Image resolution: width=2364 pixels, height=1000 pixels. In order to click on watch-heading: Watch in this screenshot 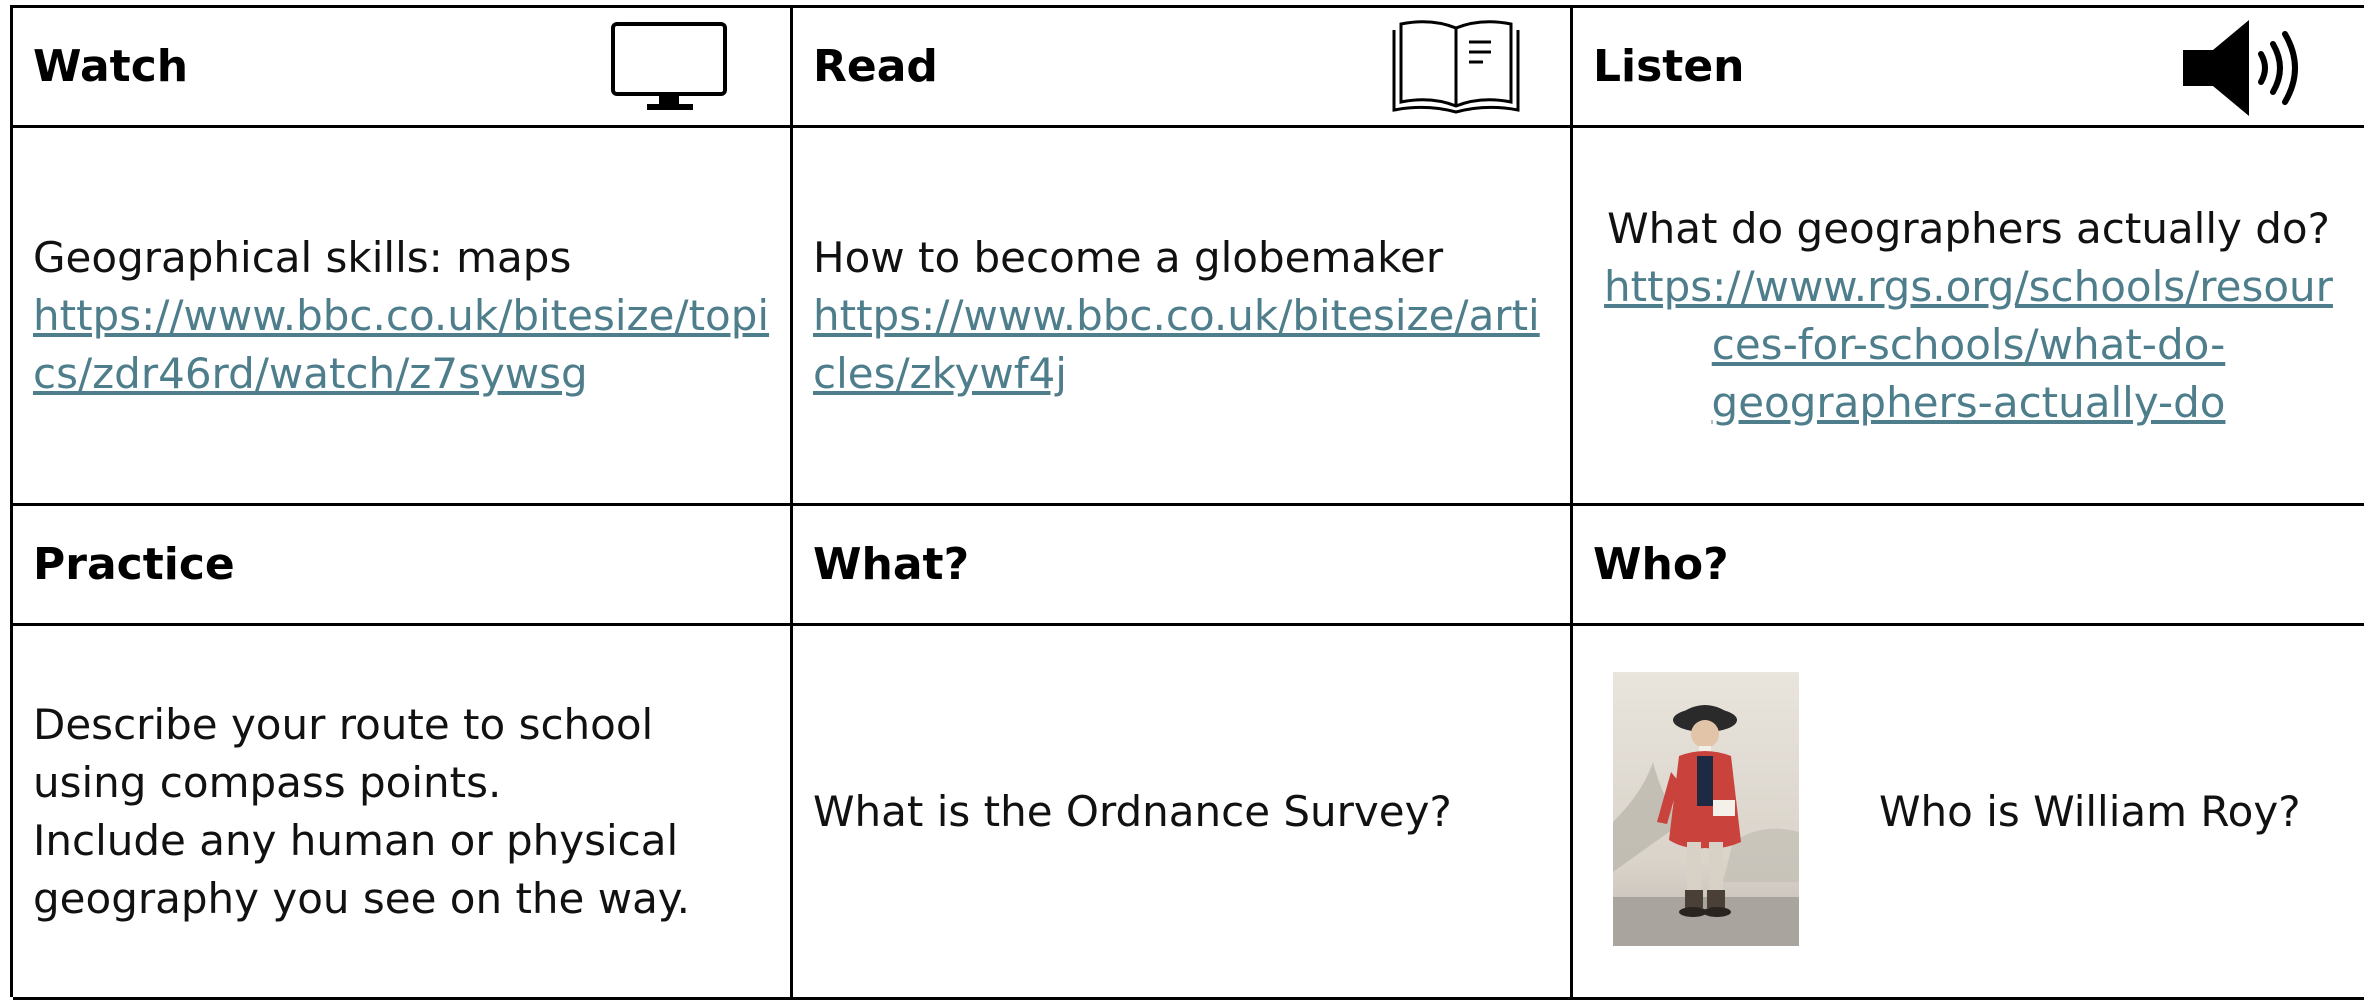, I will do `click(111, 66)`.